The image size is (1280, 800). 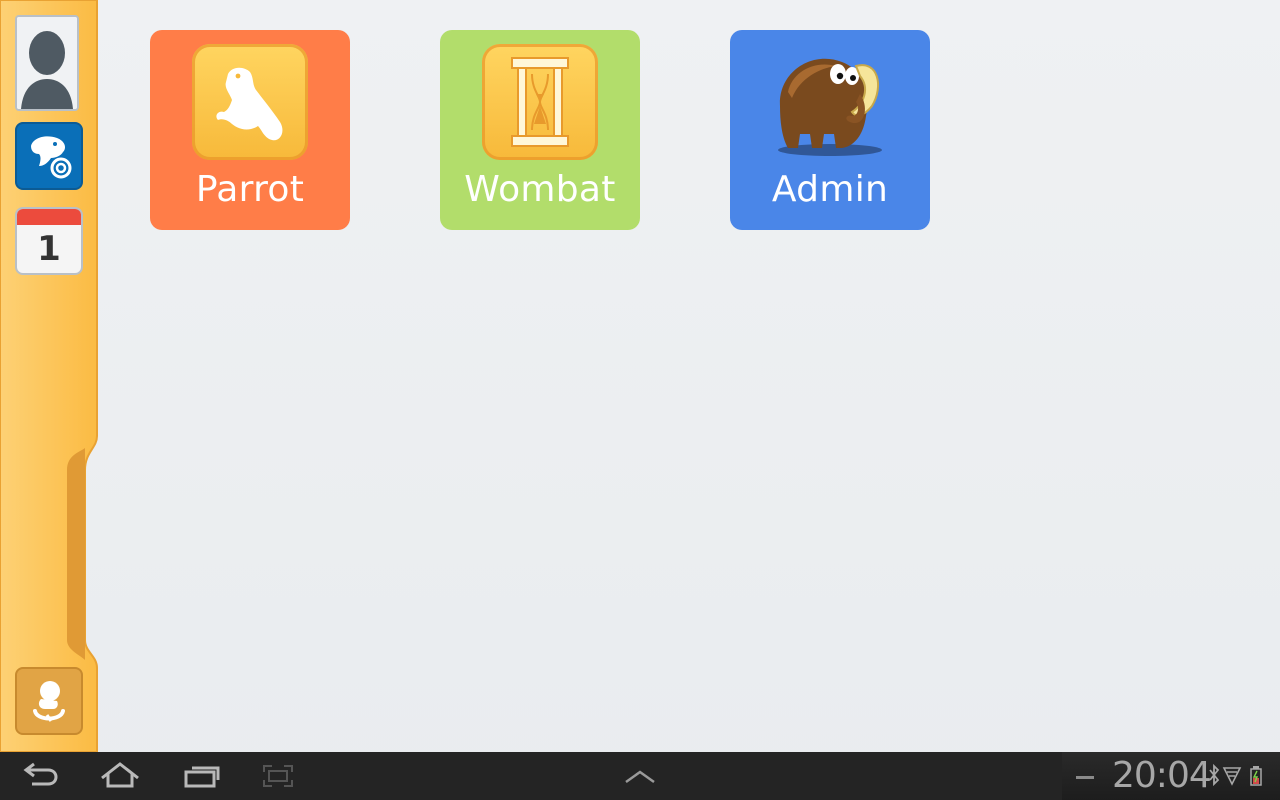 I want to click on home-button, so click(x=120, y=776).